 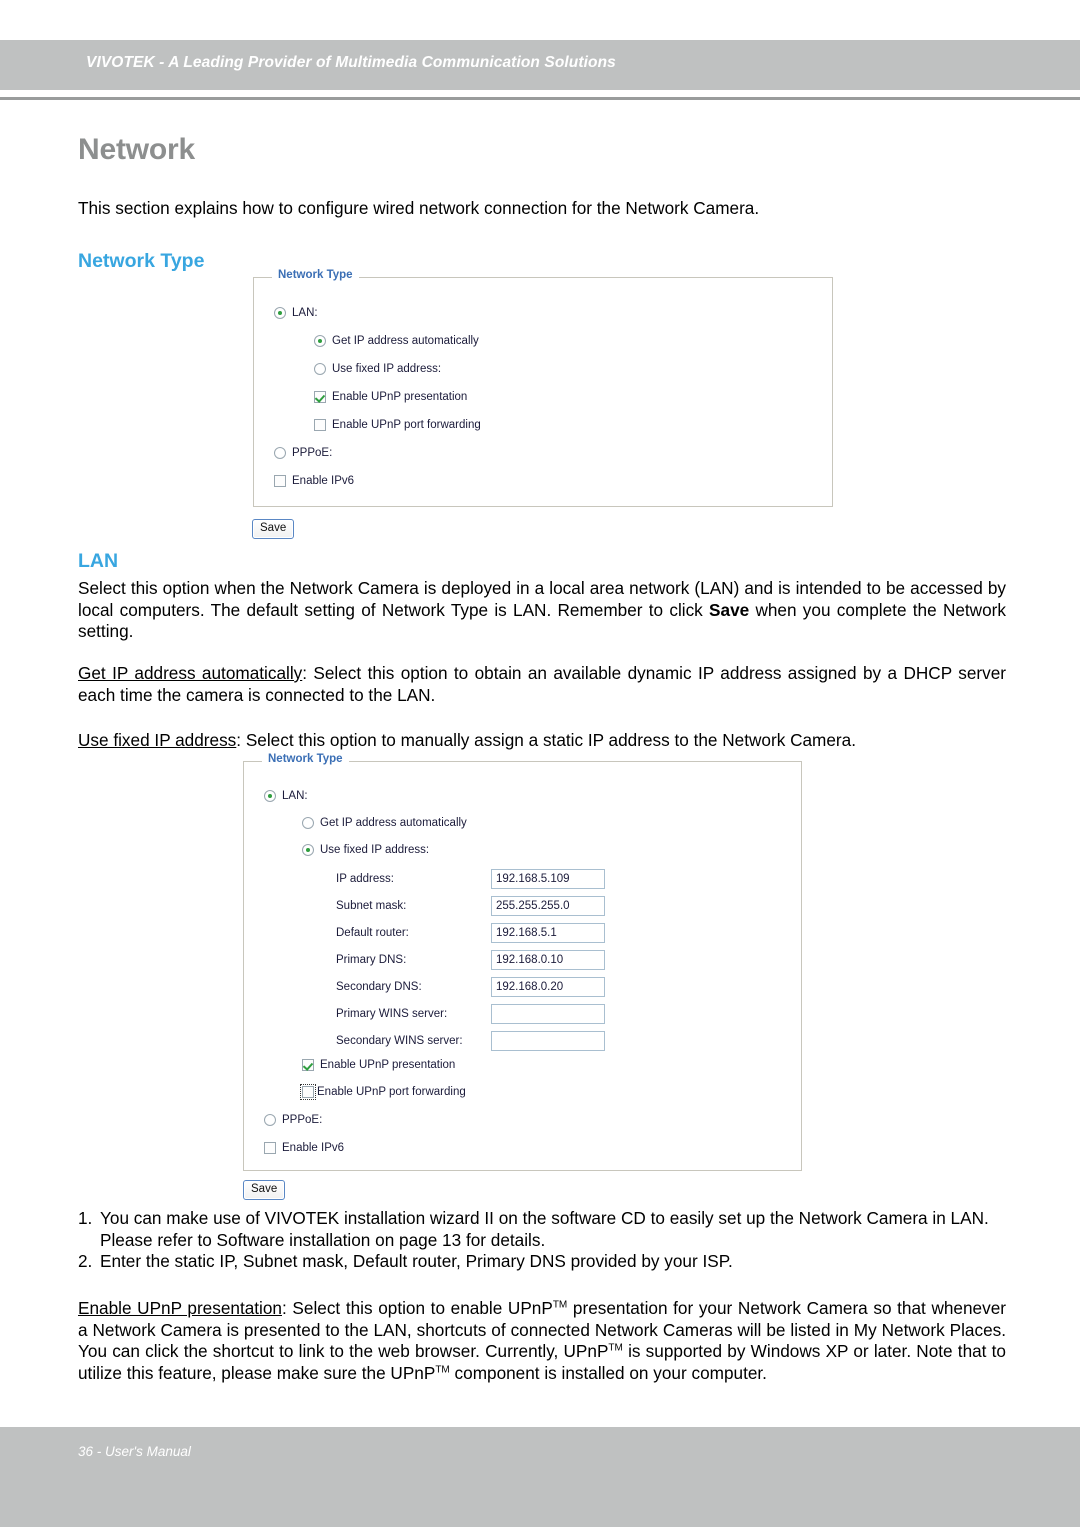 What do you see at coordinates (136, 149) in the screenshot?
I see `page-title: Network` at bounding box center [136, 149].